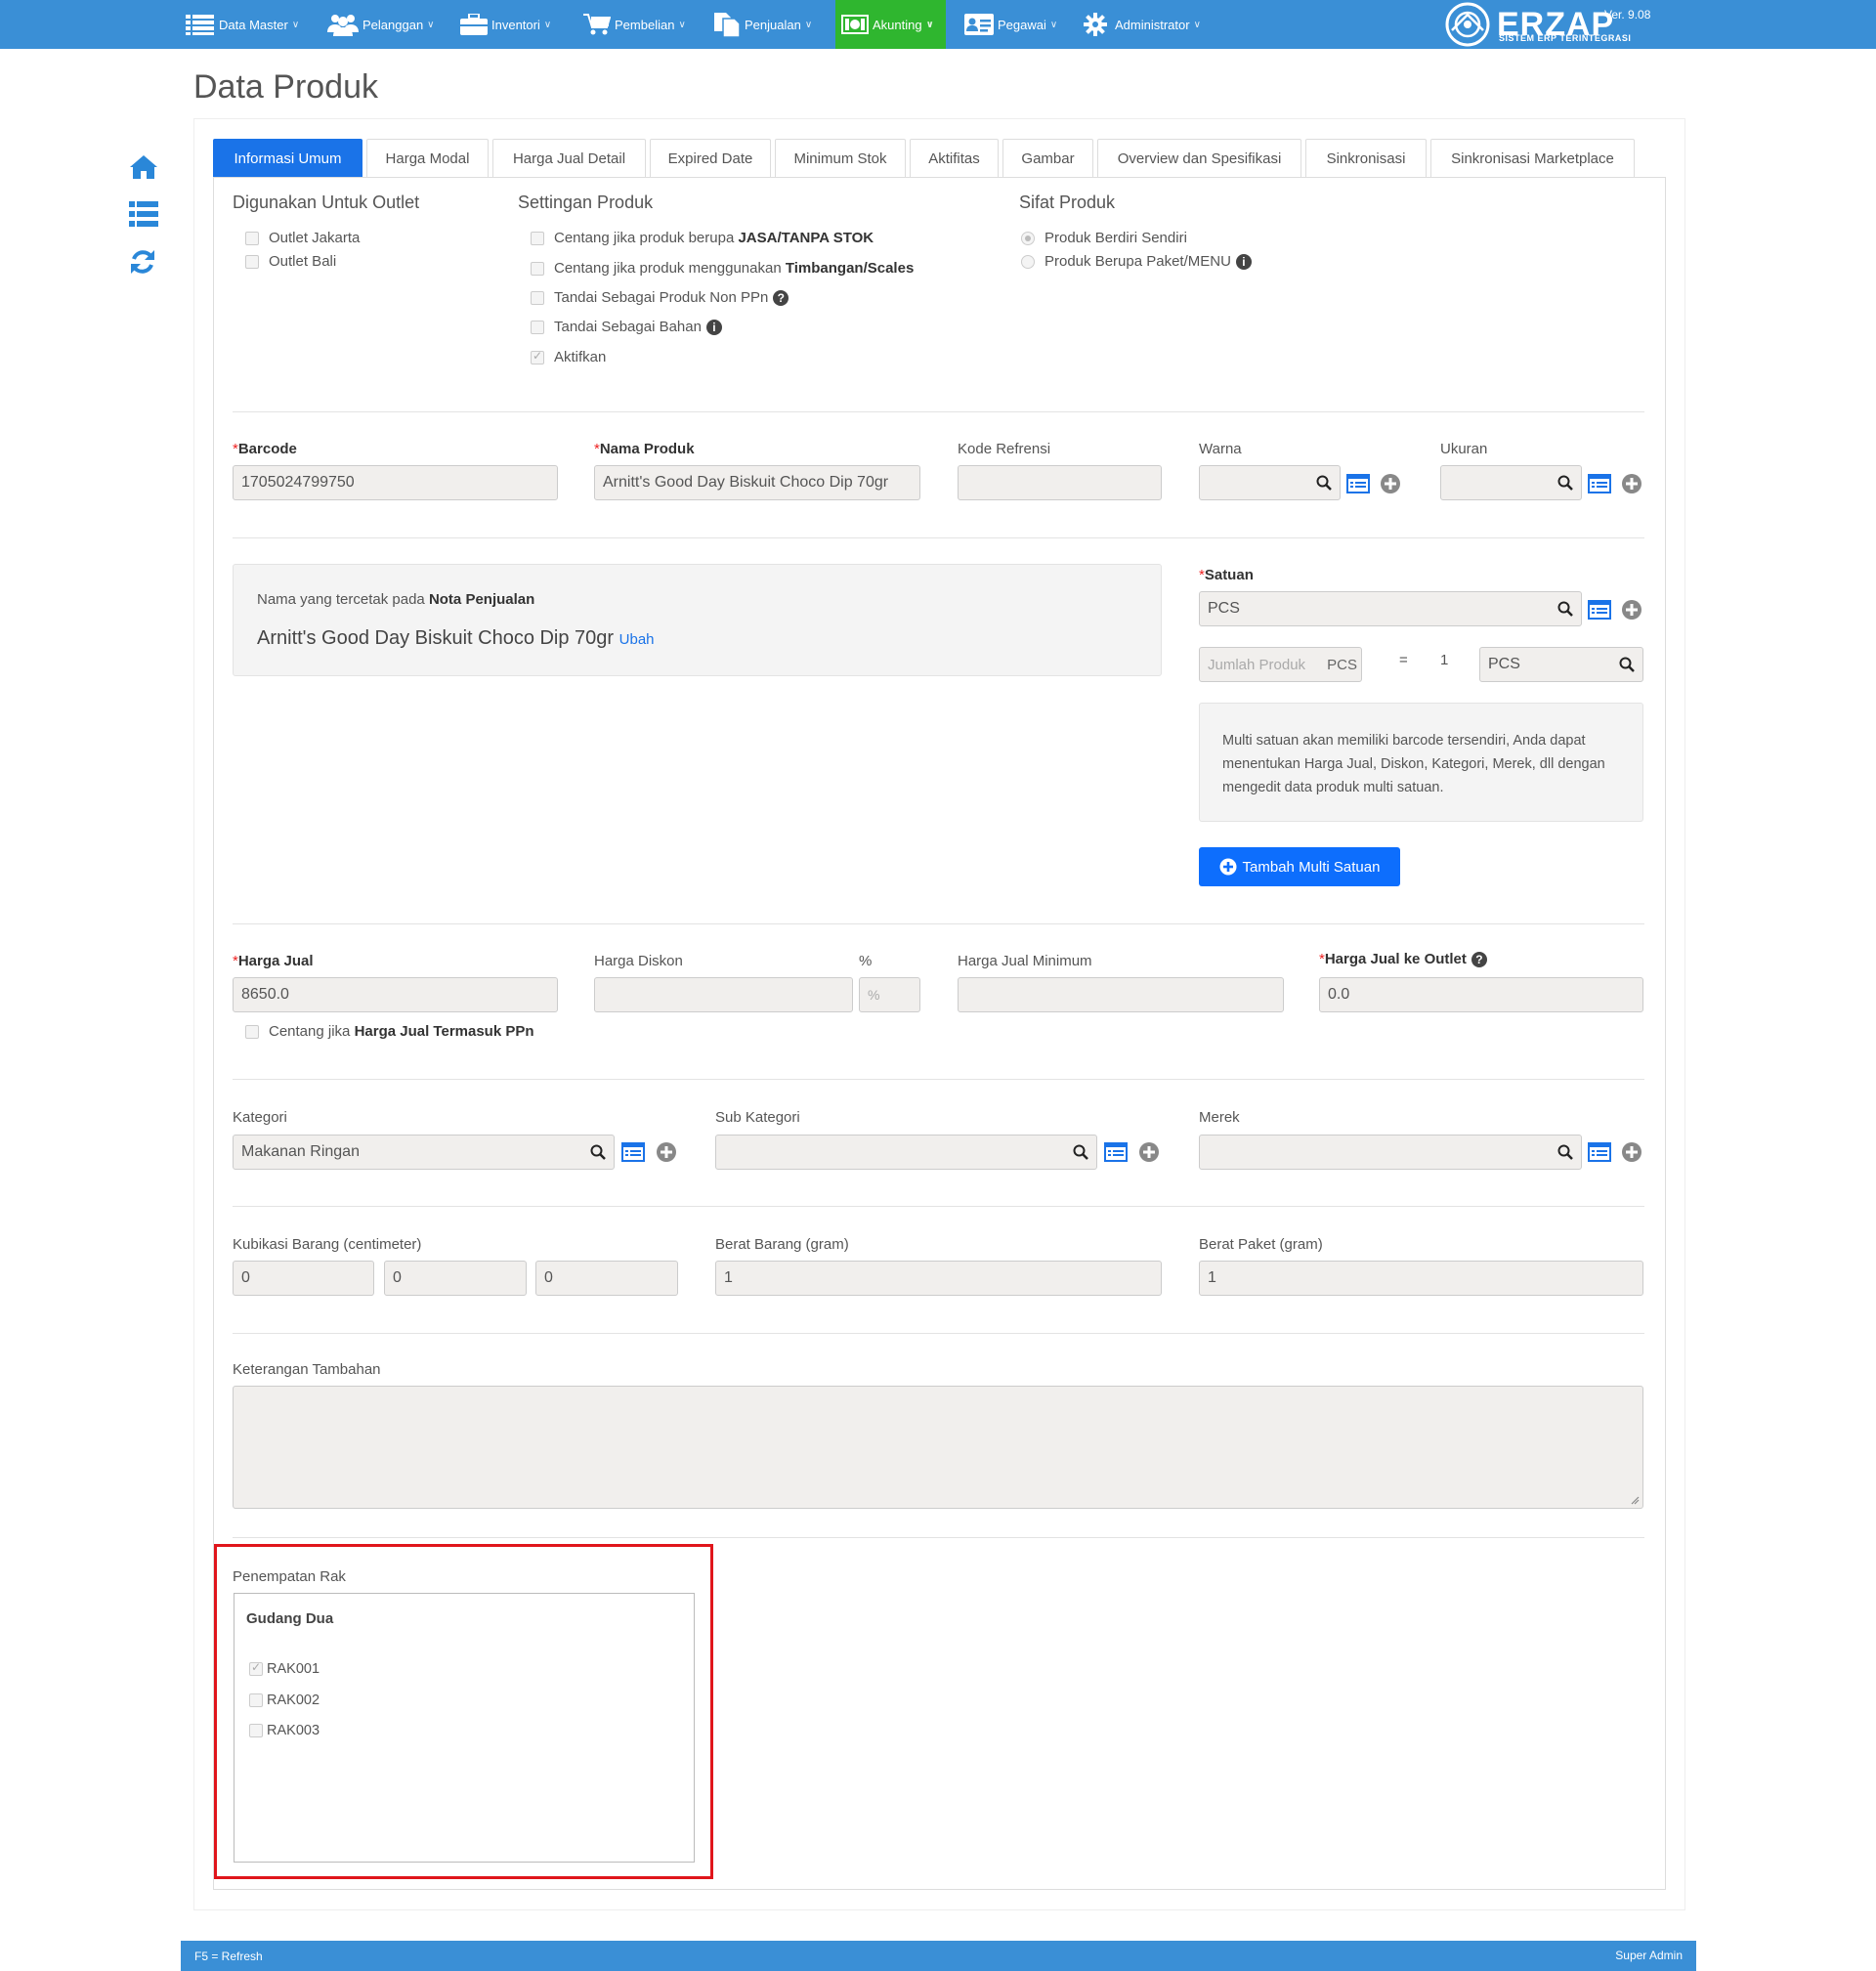  What do you see at coordinates (762, 25) in the screenshot?
I see `nav-penjualan: Penjualan ∨` at bounding box center [762, 25].